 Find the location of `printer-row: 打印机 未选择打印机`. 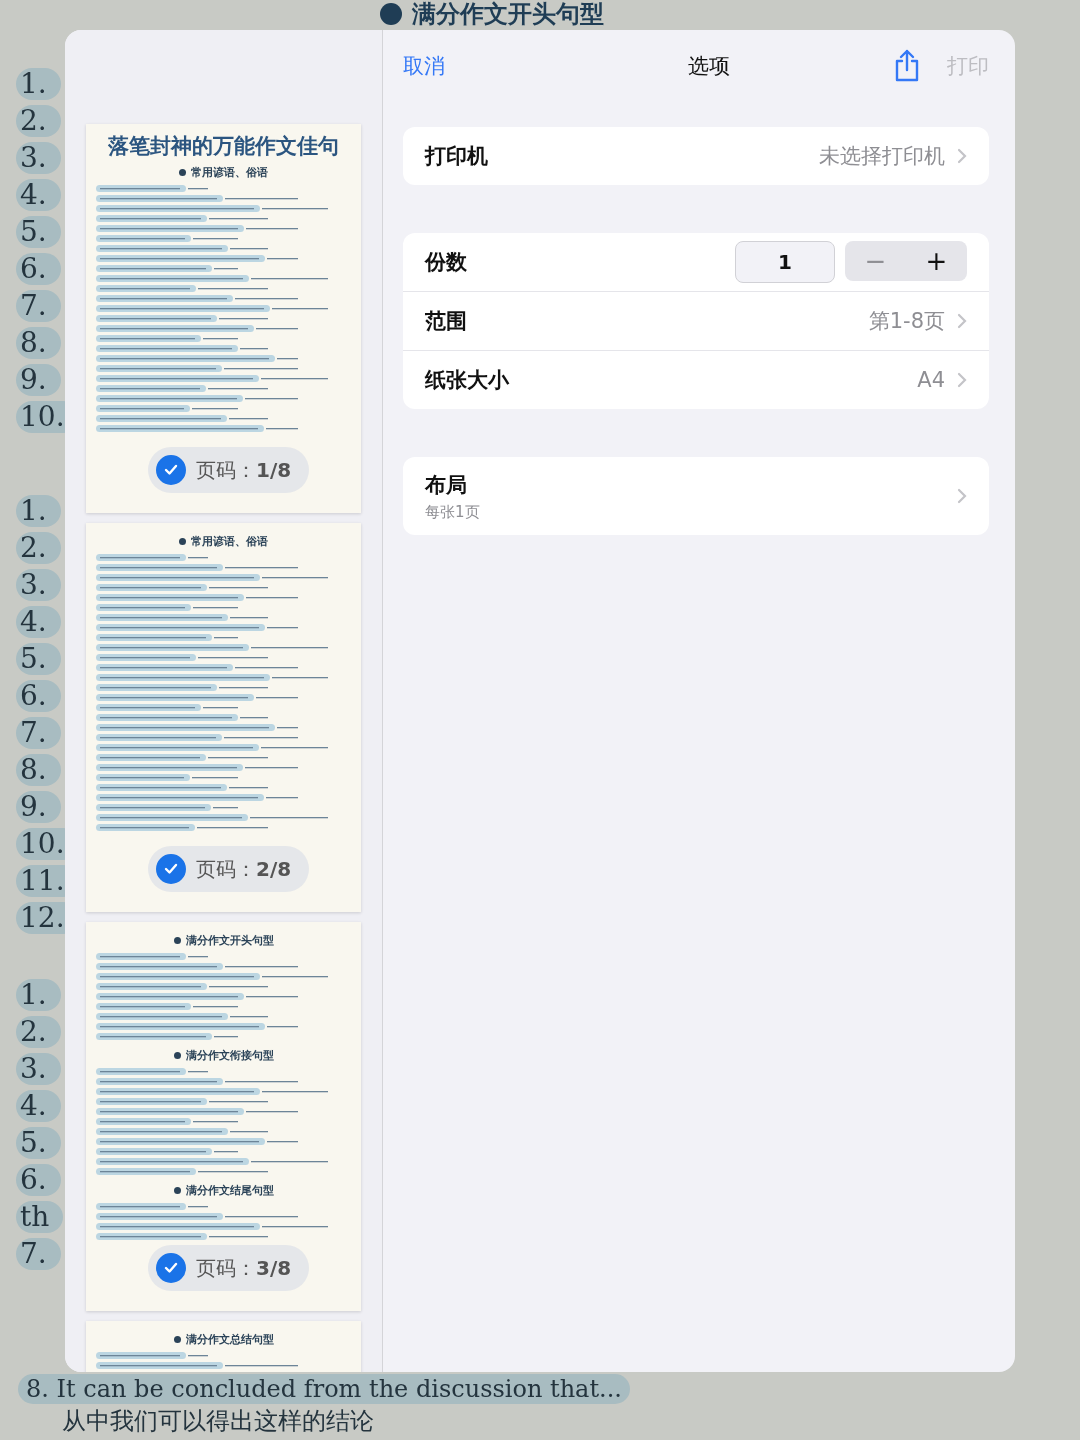

printer-row: 打印机 未选择打印机 is located at coordinates (696, 156).